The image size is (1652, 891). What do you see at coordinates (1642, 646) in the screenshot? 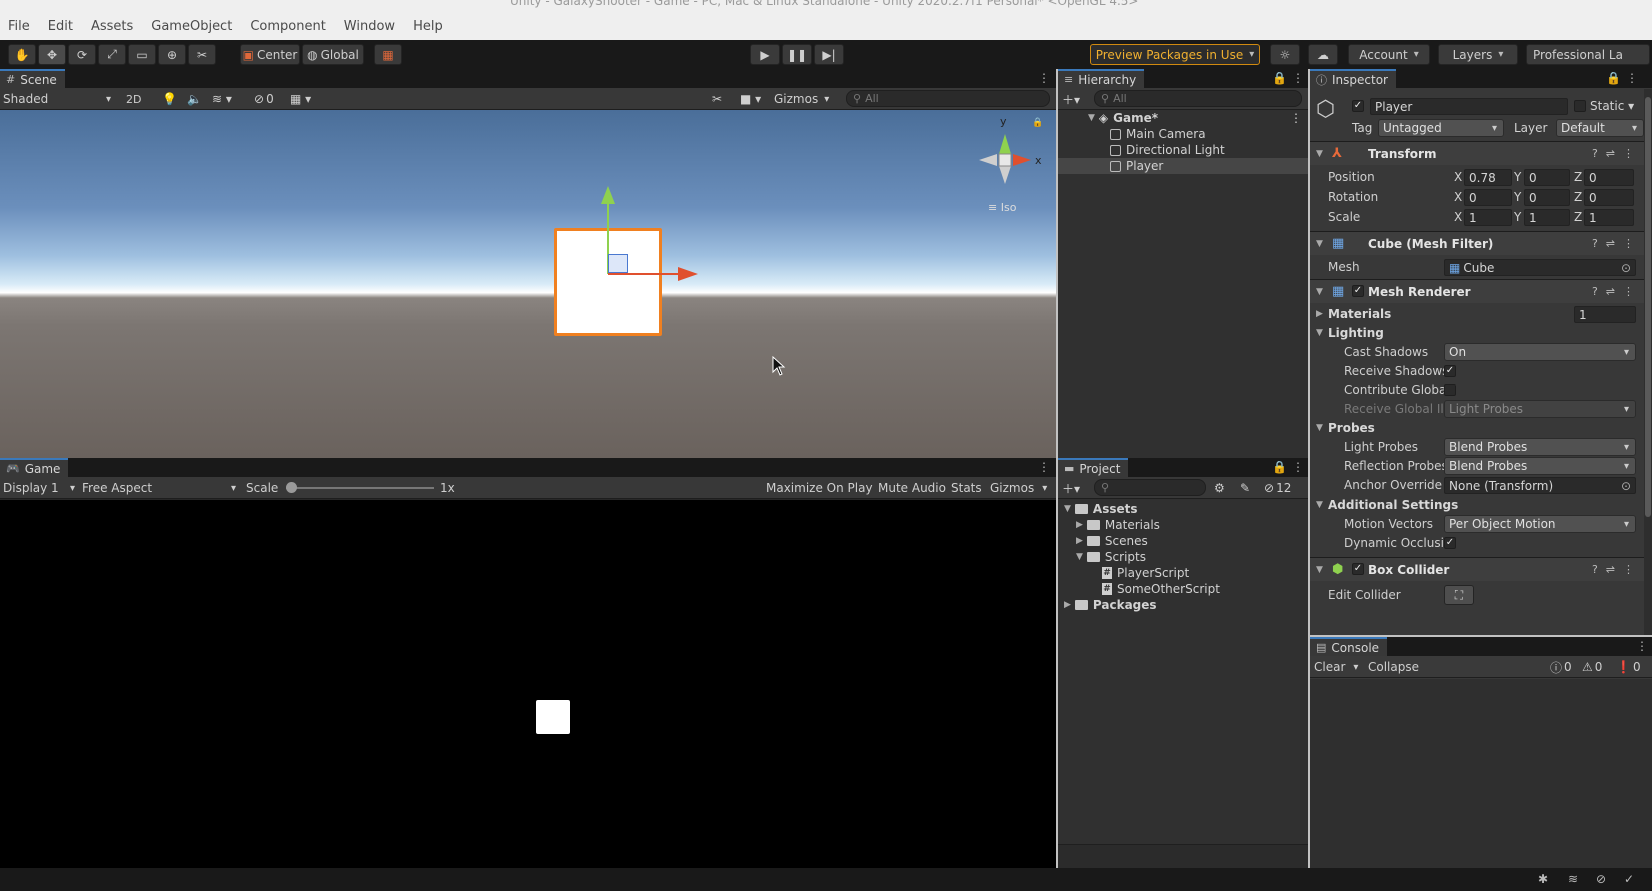
I see `console-menu-icon: ⋮` at bounding box center [1642, 646].